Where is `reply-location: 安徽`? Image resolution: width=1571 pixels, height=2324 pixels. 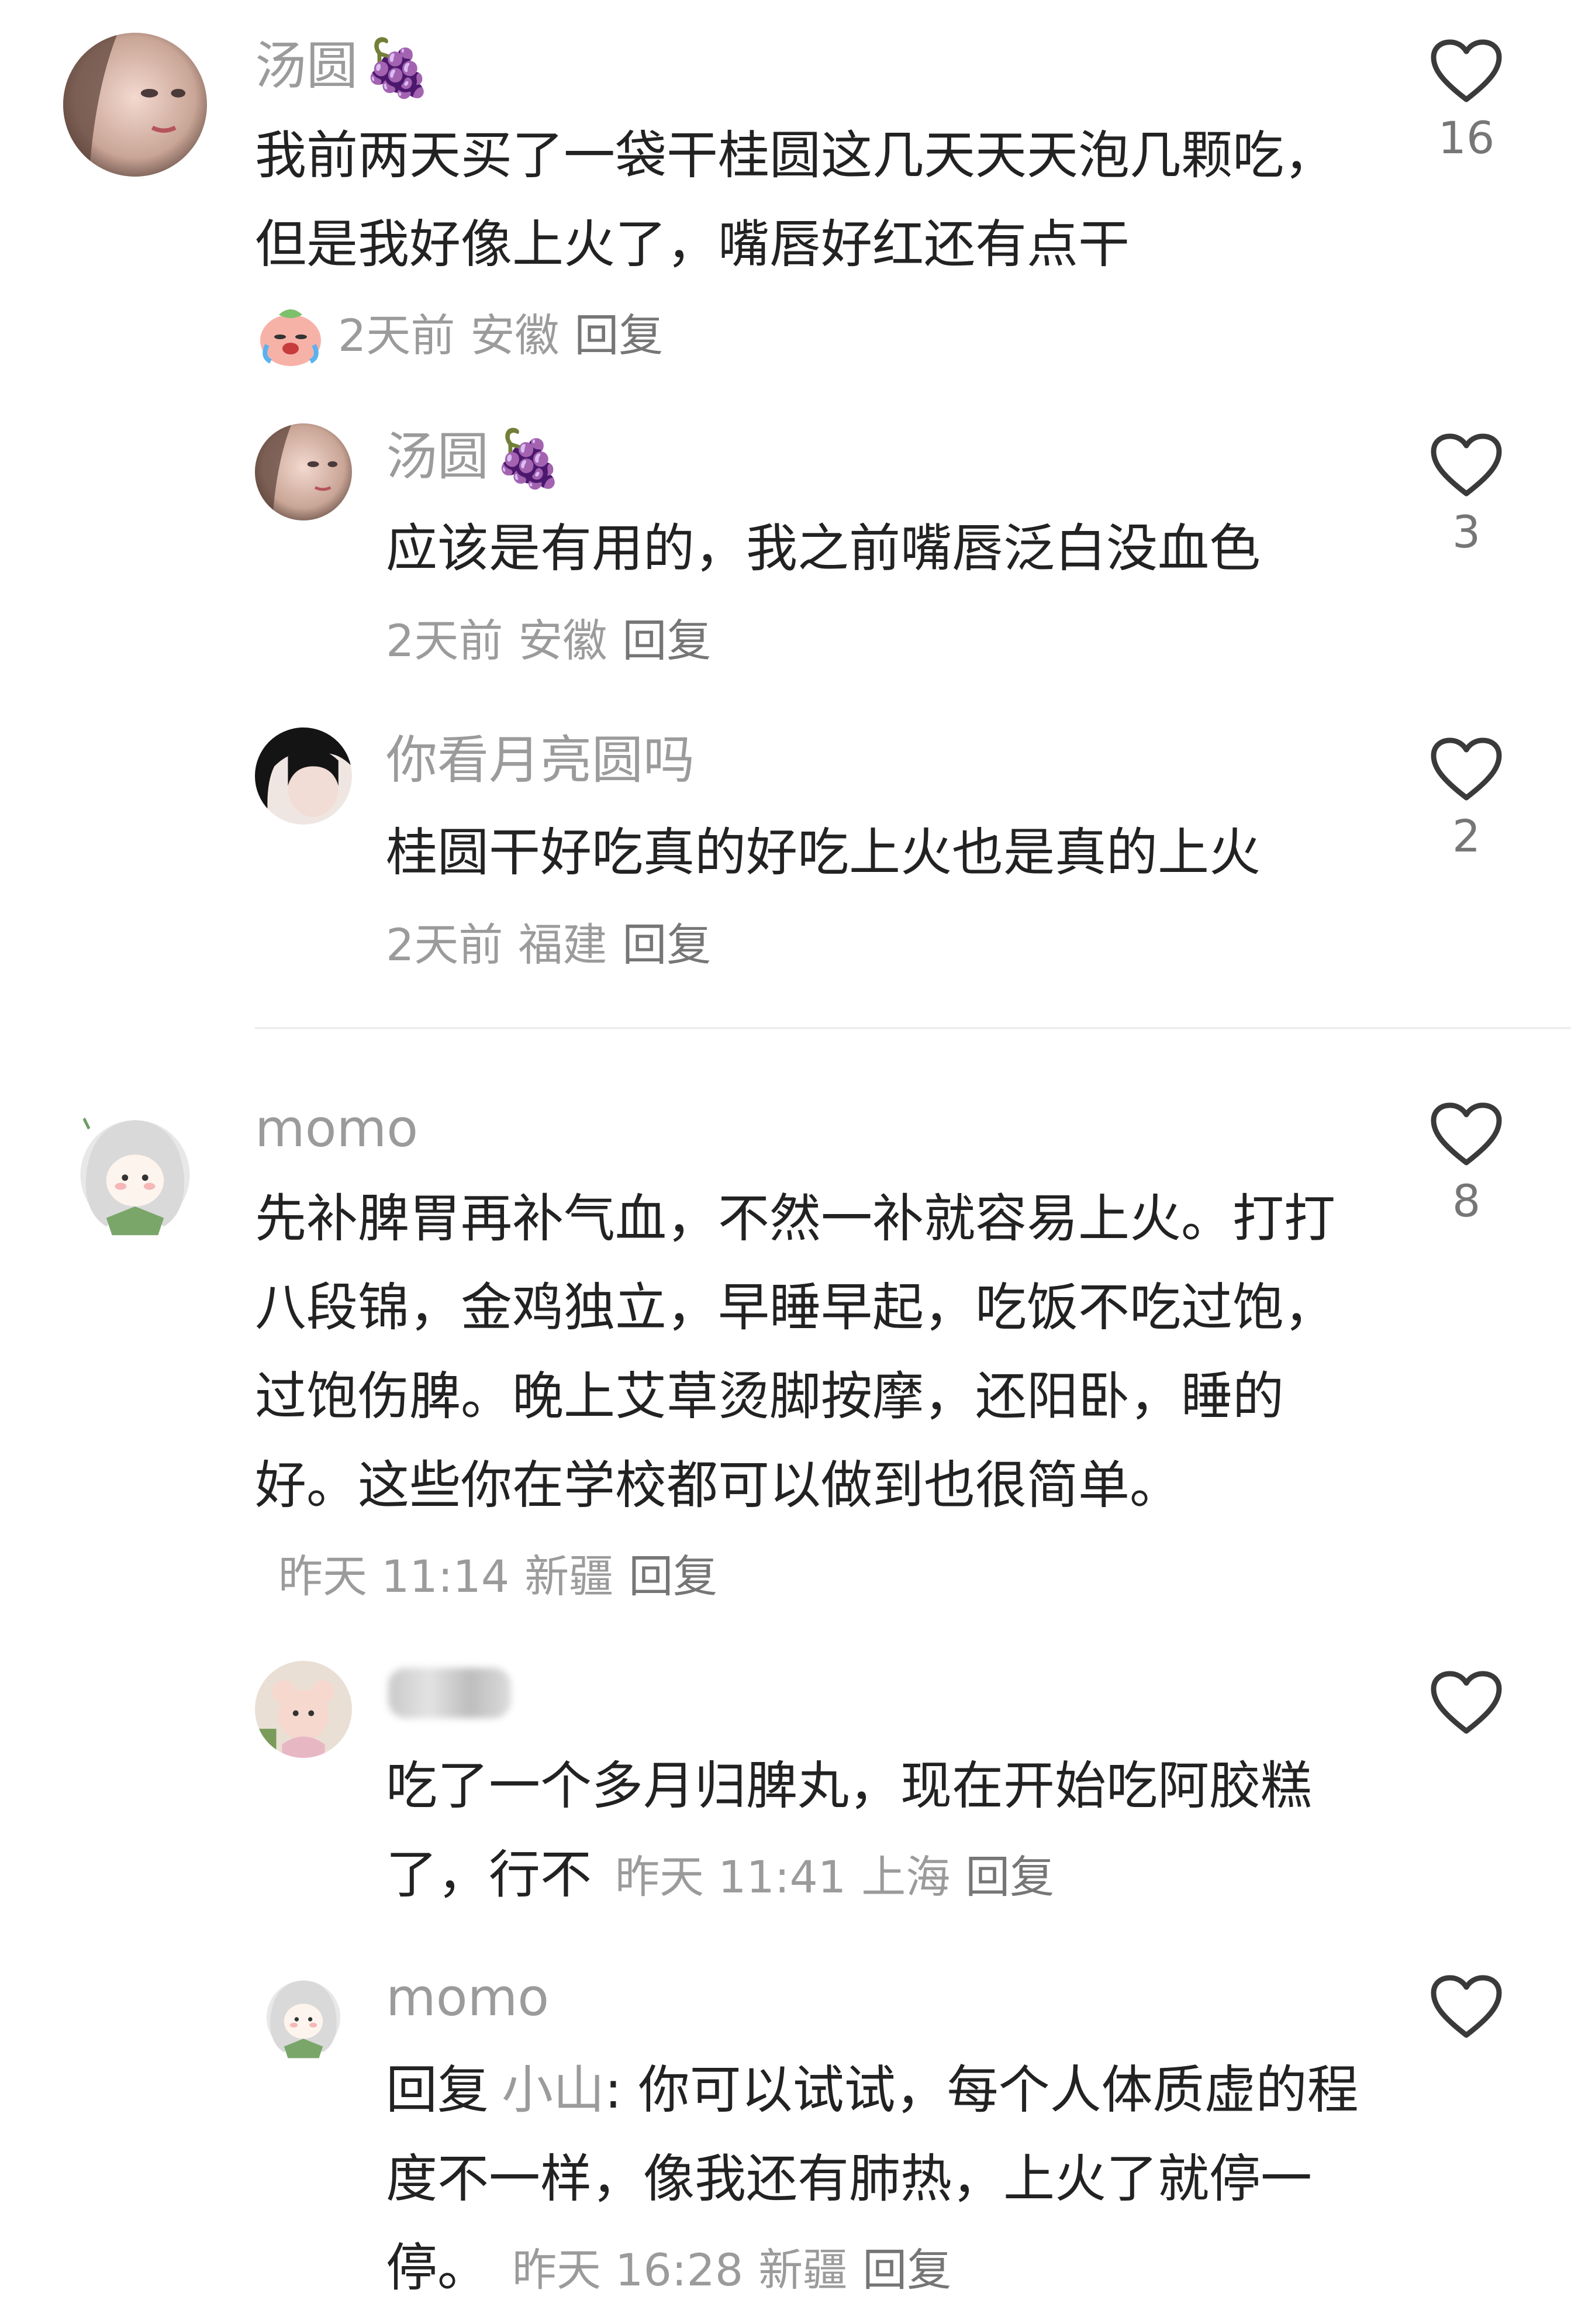 reply-location: 安徽 is located at coordinates (562, 641).